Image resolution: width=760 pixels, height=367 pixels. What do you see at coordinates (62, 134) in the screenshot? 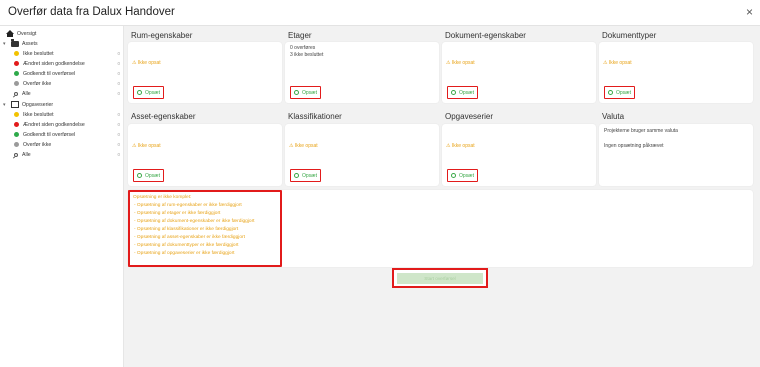
I see `sidebar-item-tasks-approved: Godkendt til overførsel 0` at bounding box center [62, 134].